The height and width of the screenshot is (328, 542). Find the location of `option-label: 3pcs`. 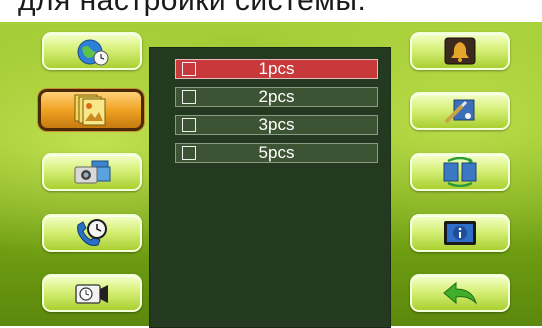

option-label: 3pcs is located at coordinates (276, 124).